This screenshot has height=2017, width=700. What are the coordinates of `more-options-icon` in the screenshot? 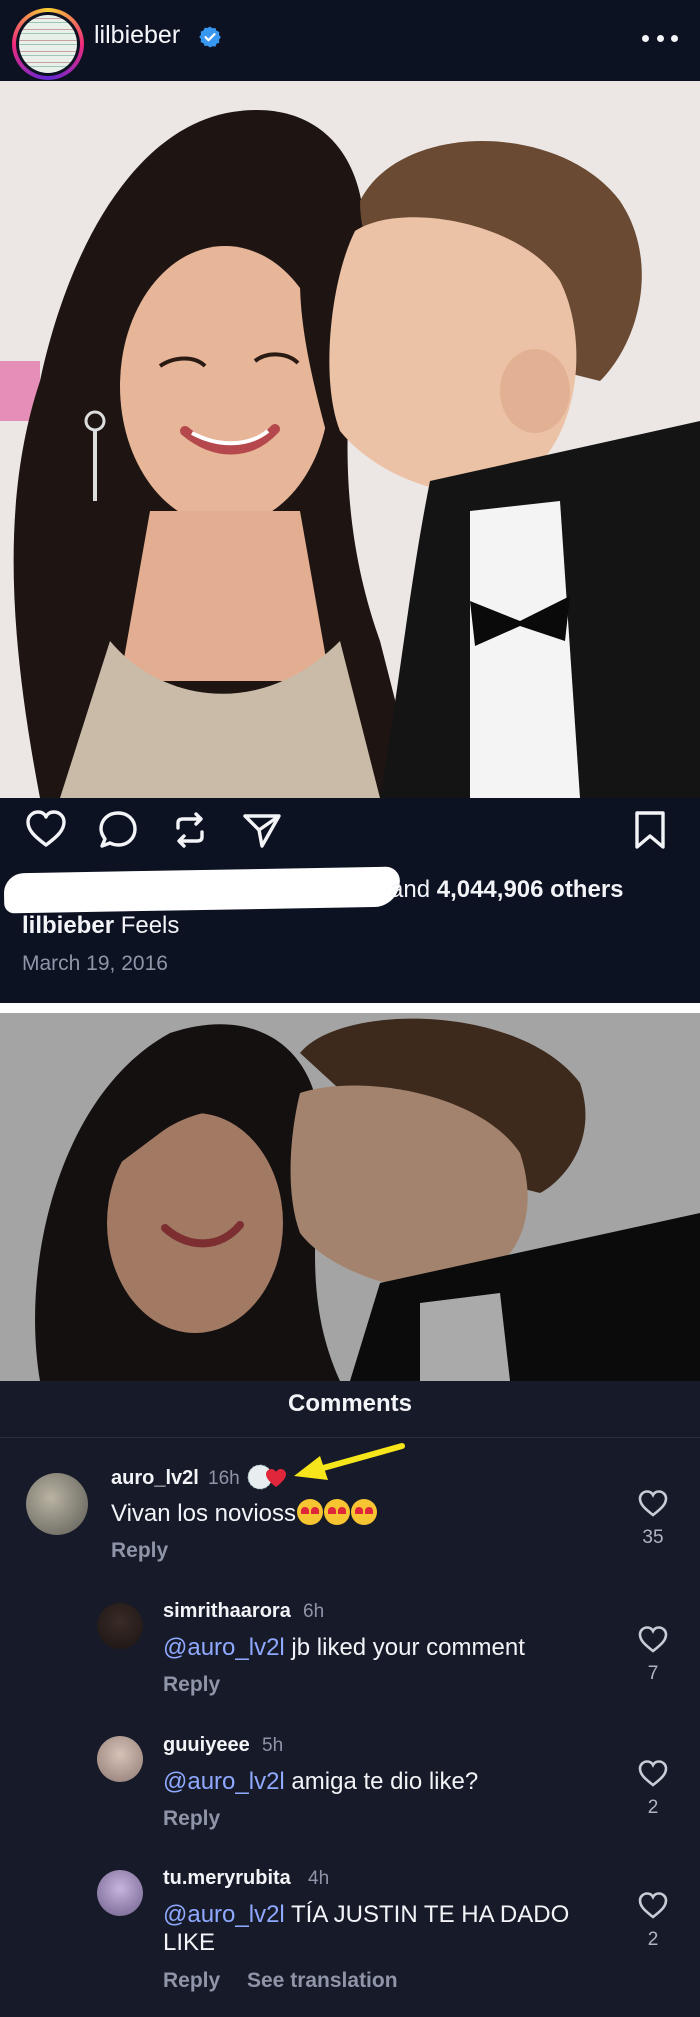 It's located at (660, 38).